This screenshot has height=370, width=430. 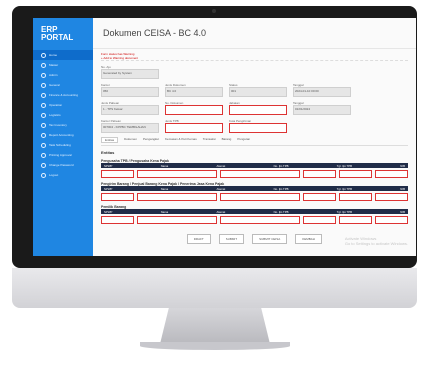 I want to click on tab-pungutan: Pungutan, so click(x=243, y=140).